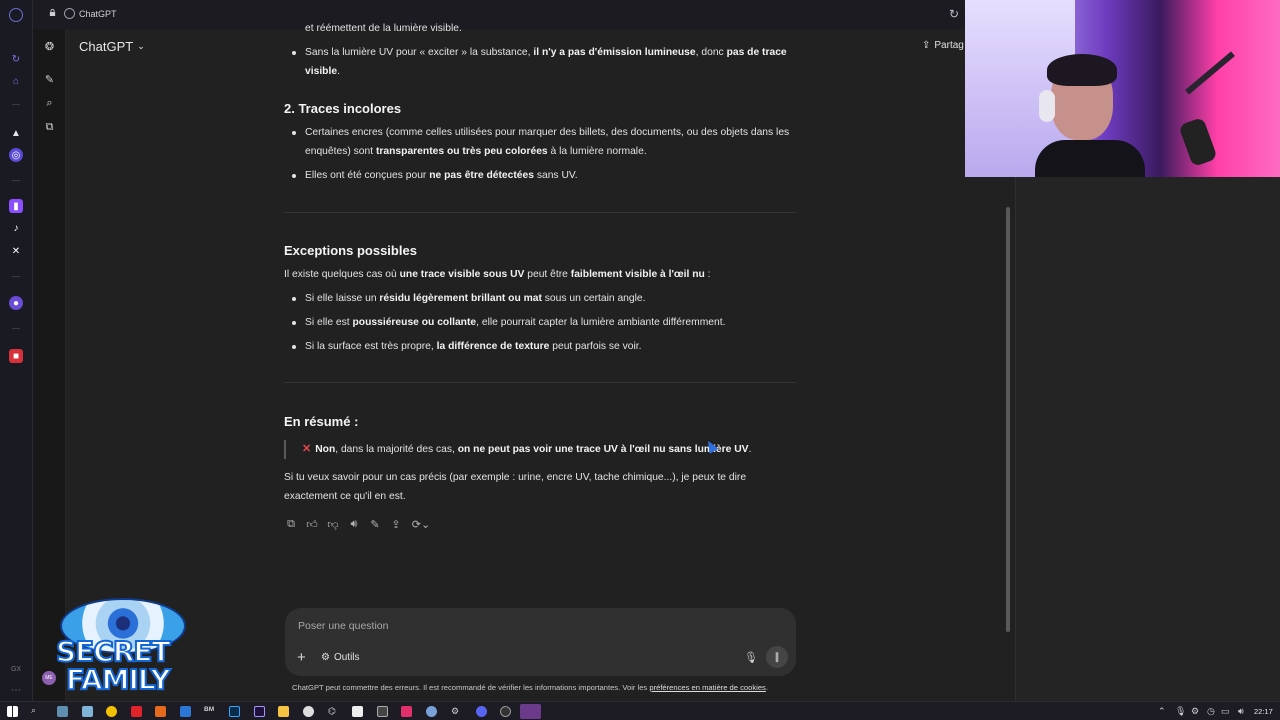 The width and height of the screenshot is (1280, 720). I want to click on share-message-icon: ⇪, so click(396, 524).